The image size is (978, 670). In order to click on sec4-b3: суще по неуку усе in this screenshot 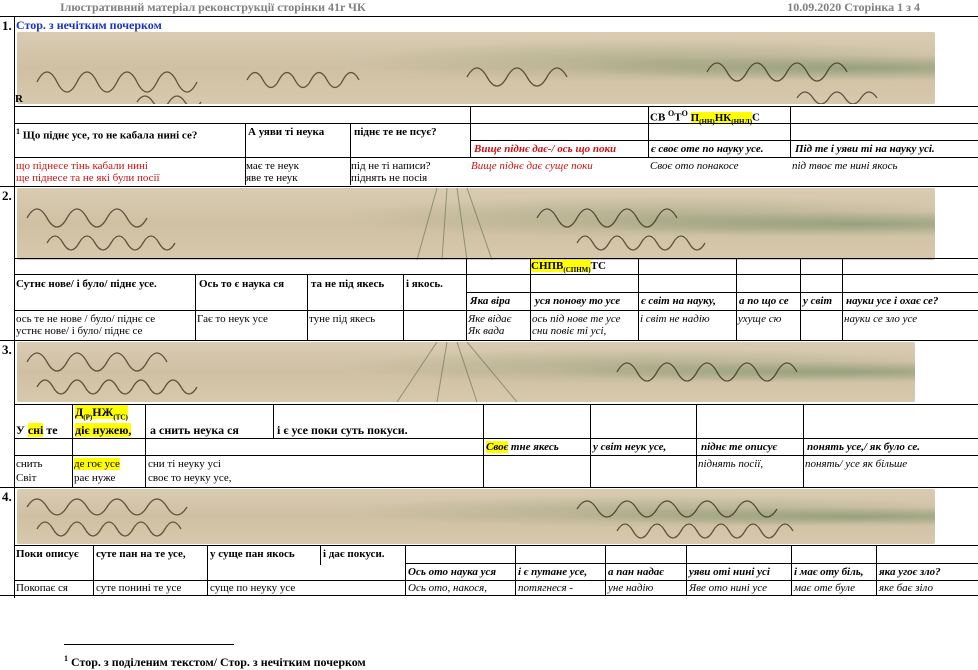, I will do `click(253, 588)`.